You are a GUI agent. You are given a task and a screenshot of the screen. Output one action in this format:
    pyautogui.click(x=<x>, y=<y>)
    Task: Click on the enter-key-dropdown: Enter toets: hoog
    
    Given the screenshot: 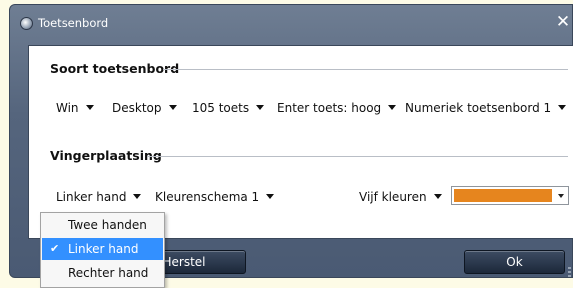 What is the action you would take?
    pyautogui.click(x=337, y=108)
    